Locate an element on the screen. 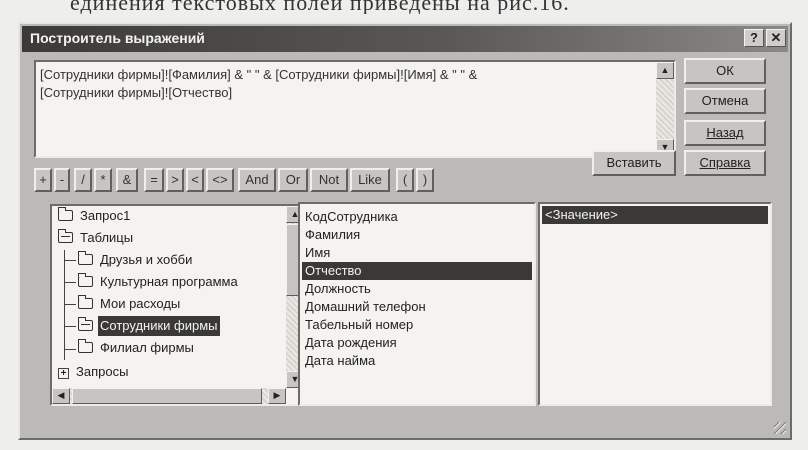 This screenshot has width=808, height=450. operator-equal-button: = is located at coordinates (154, 180).